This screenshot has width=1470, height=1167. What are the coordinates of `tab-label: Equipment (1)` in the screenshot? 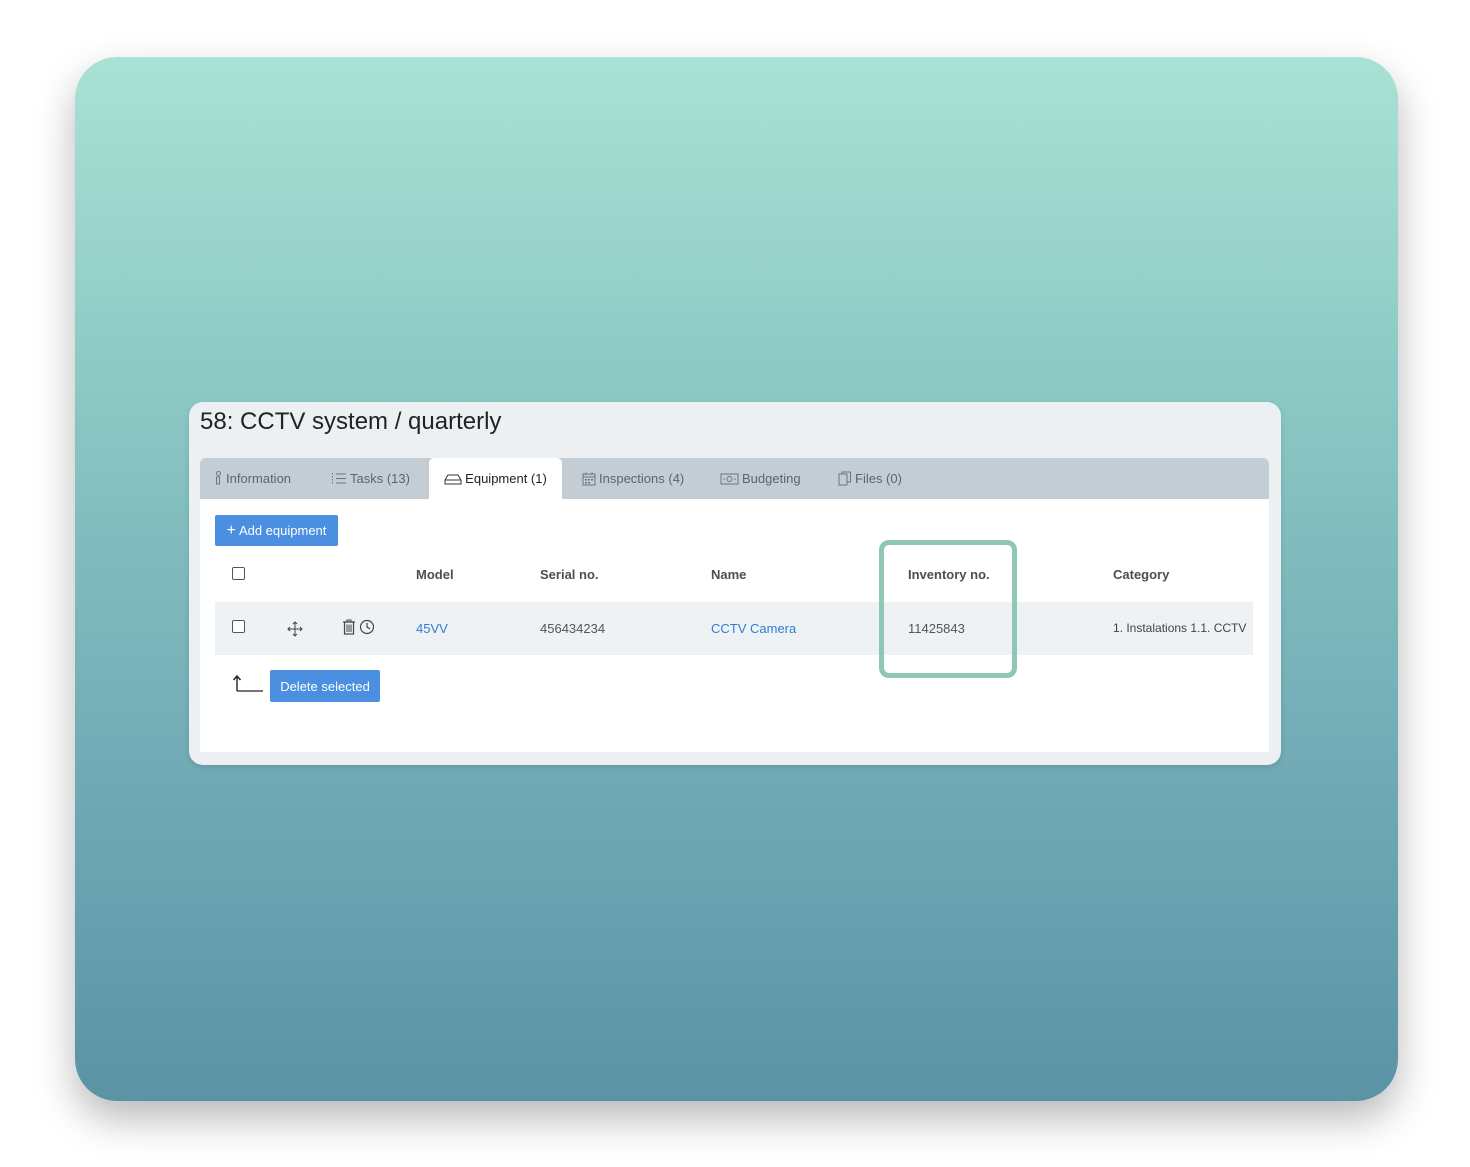 It's located at (506, 478).